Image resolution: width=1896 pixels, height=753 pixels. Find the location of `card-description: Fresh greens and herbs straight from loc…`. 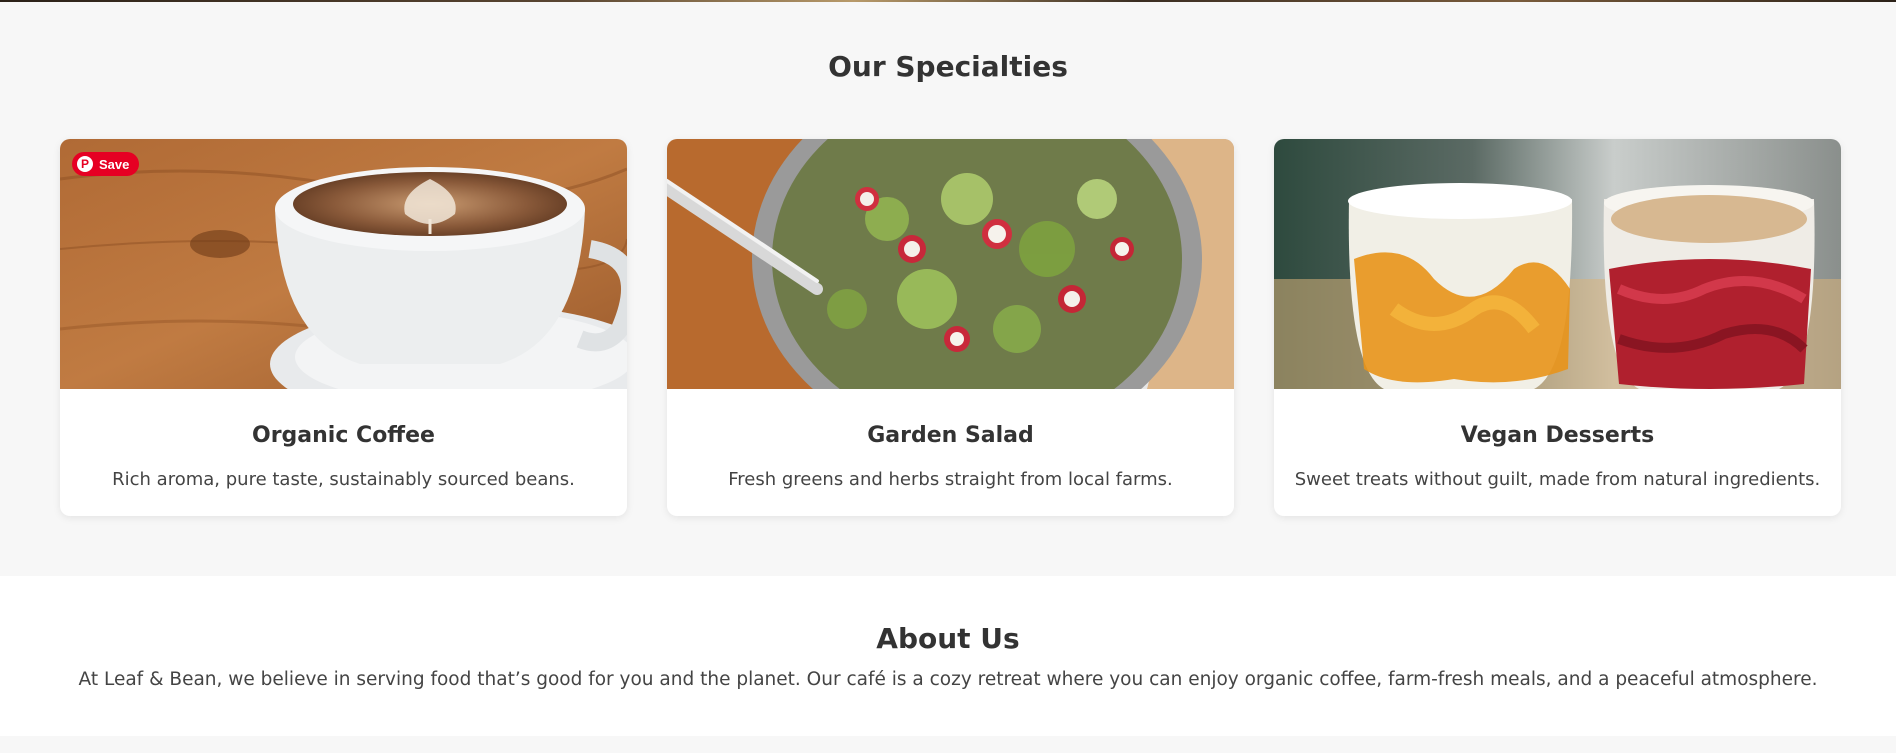

card-description: Fresh greens and herbs straight from loc… is located at coordinates (950, 479).